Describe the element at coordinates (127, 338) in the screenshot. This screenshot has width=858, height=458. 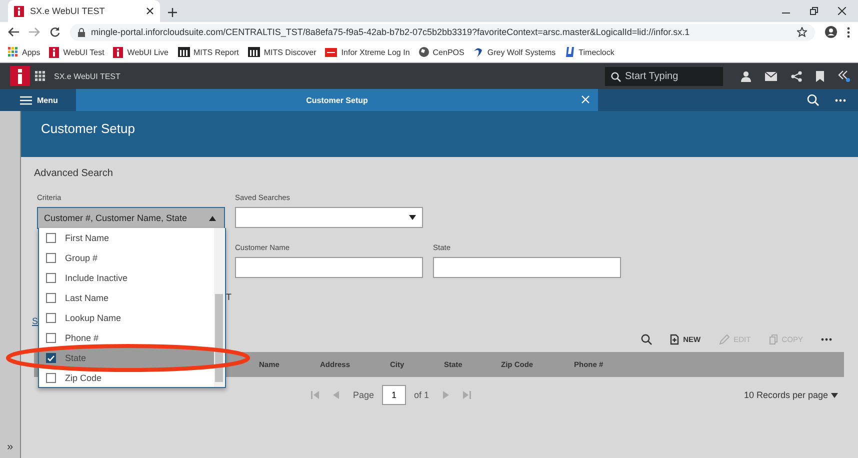
I see `dropdown-option: Phone #` at that location.